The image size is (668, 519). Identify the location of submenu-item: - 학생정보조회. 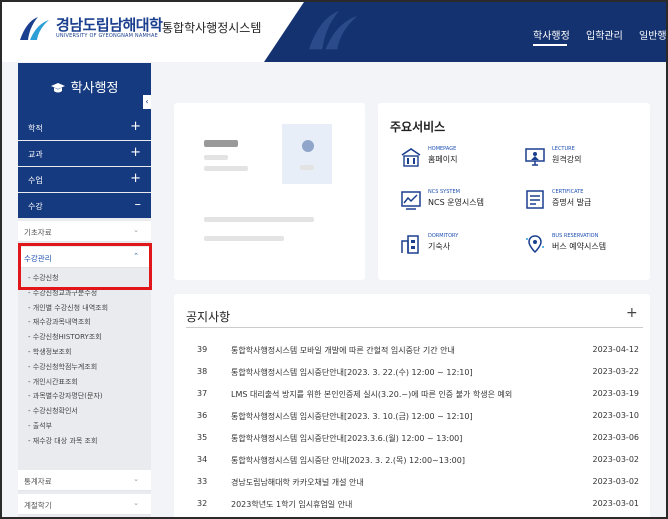
(84, 352).